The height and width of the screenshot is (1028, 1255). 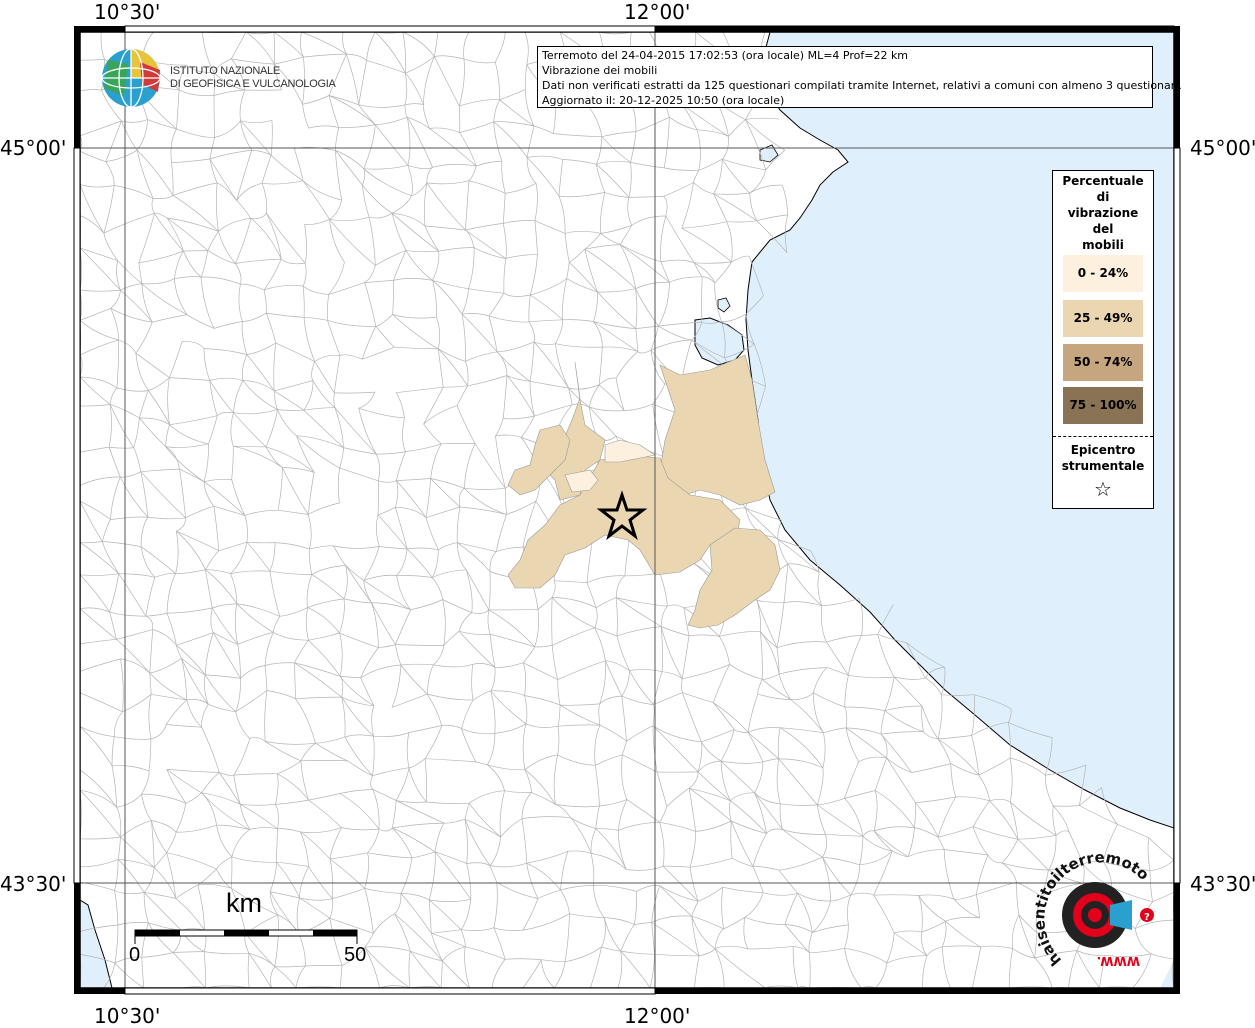 I want to click on legend-item-75-100: 75 - 100%, so click(x=1103, y=405).